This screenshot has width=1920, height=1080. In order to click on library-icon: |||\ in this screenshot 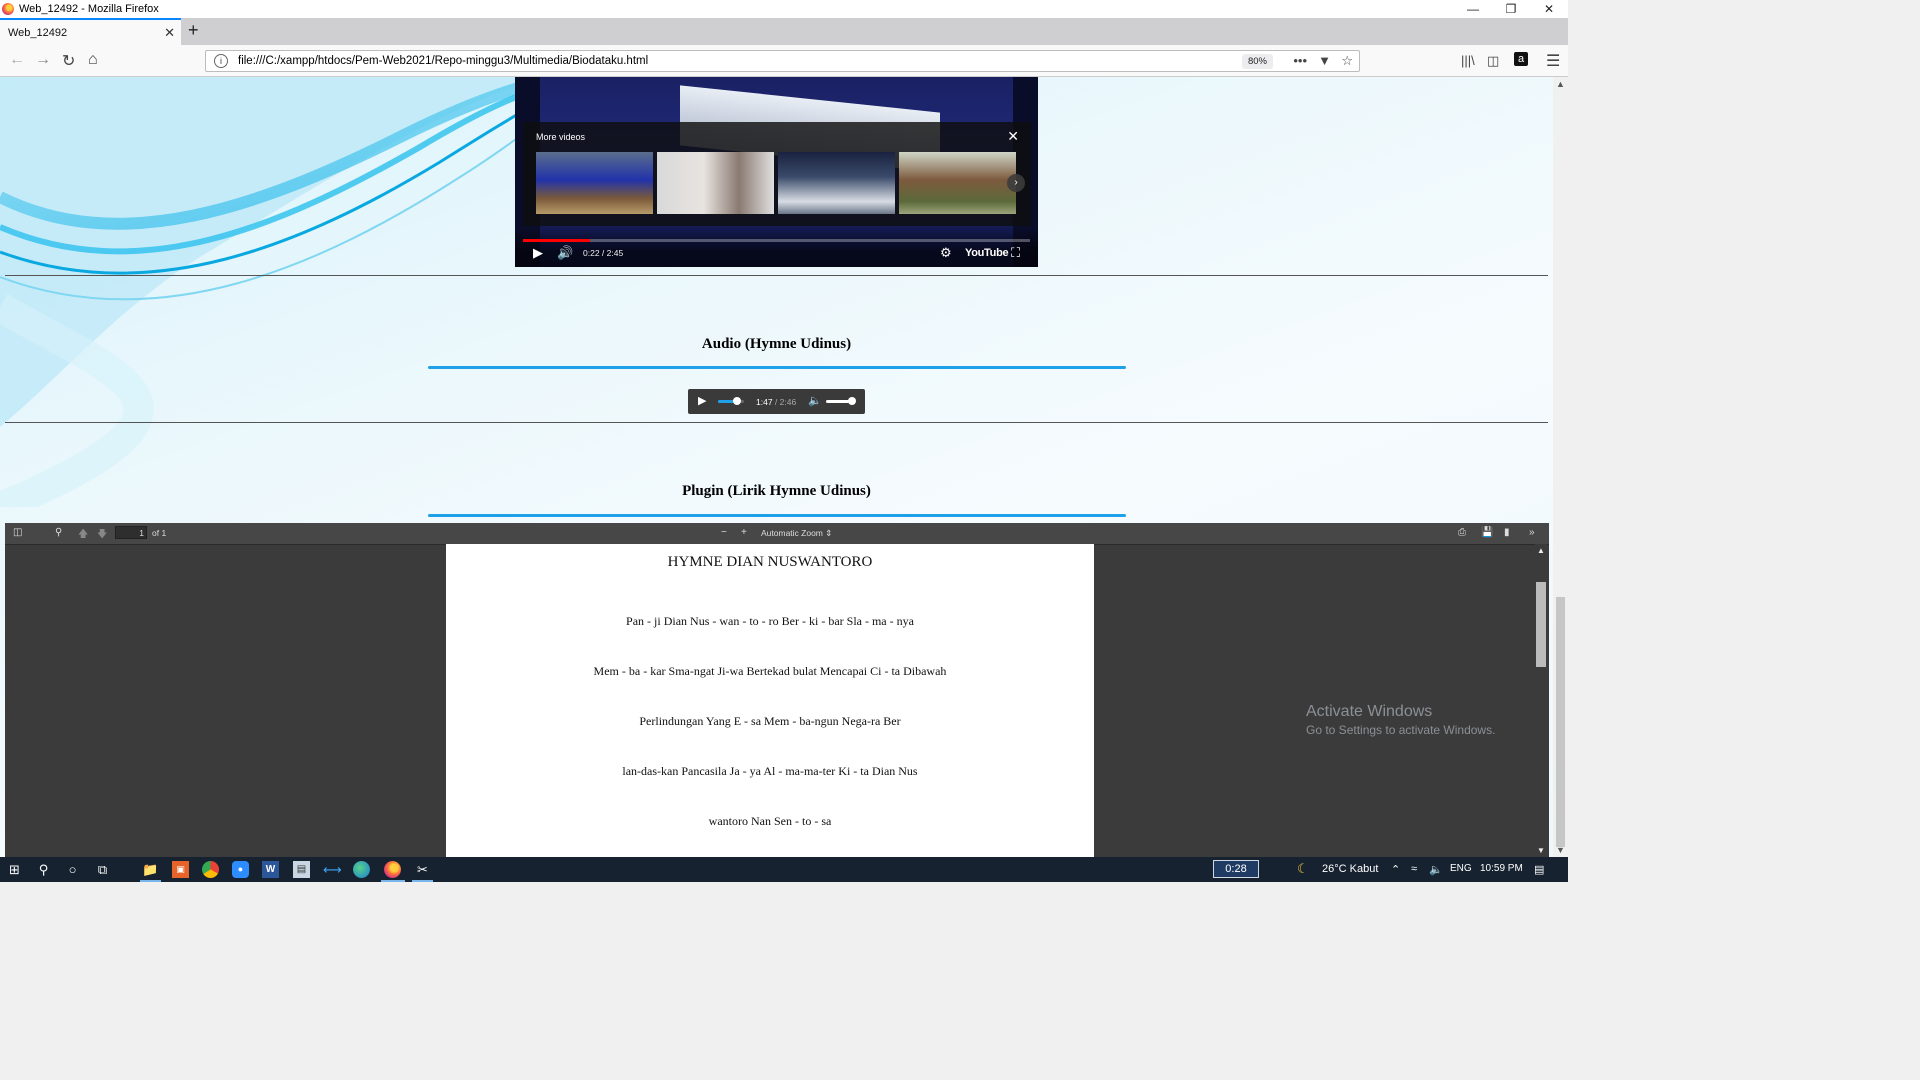, I will do `click(1468, 60)`.